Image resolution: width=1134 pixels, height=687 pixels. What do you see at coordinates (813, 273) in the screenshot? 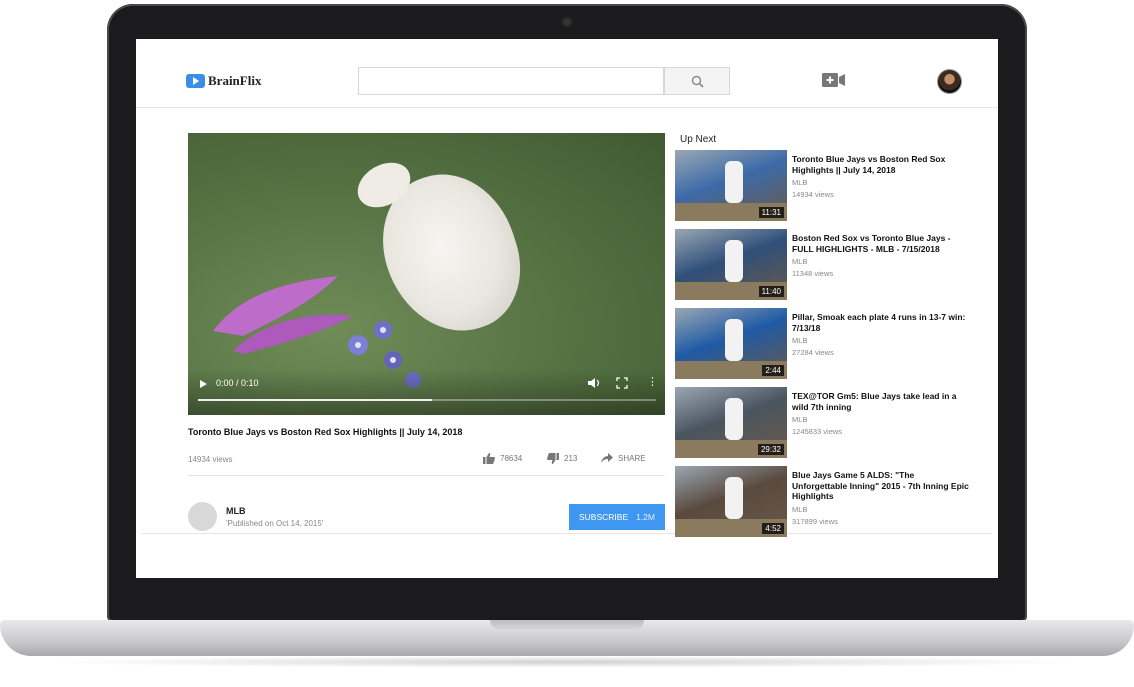
I see `up-next-views: 11348 views` at bounding box center [813, 273].